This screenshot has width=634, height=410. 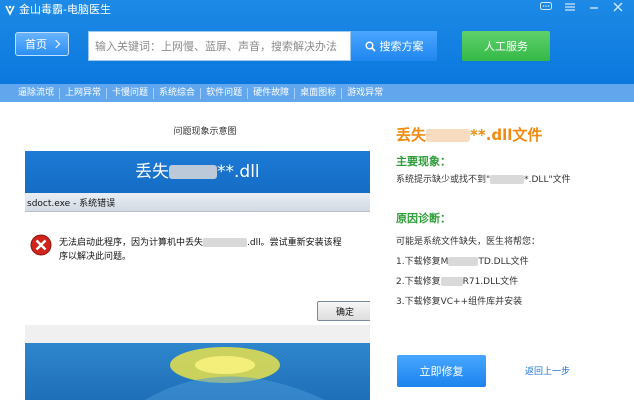 What do you see at coordinates (197, 202) in the screenshot?
I see `dialog-title-bar: sdoct.exe - 系统错误` at bounding box center [197, 202].